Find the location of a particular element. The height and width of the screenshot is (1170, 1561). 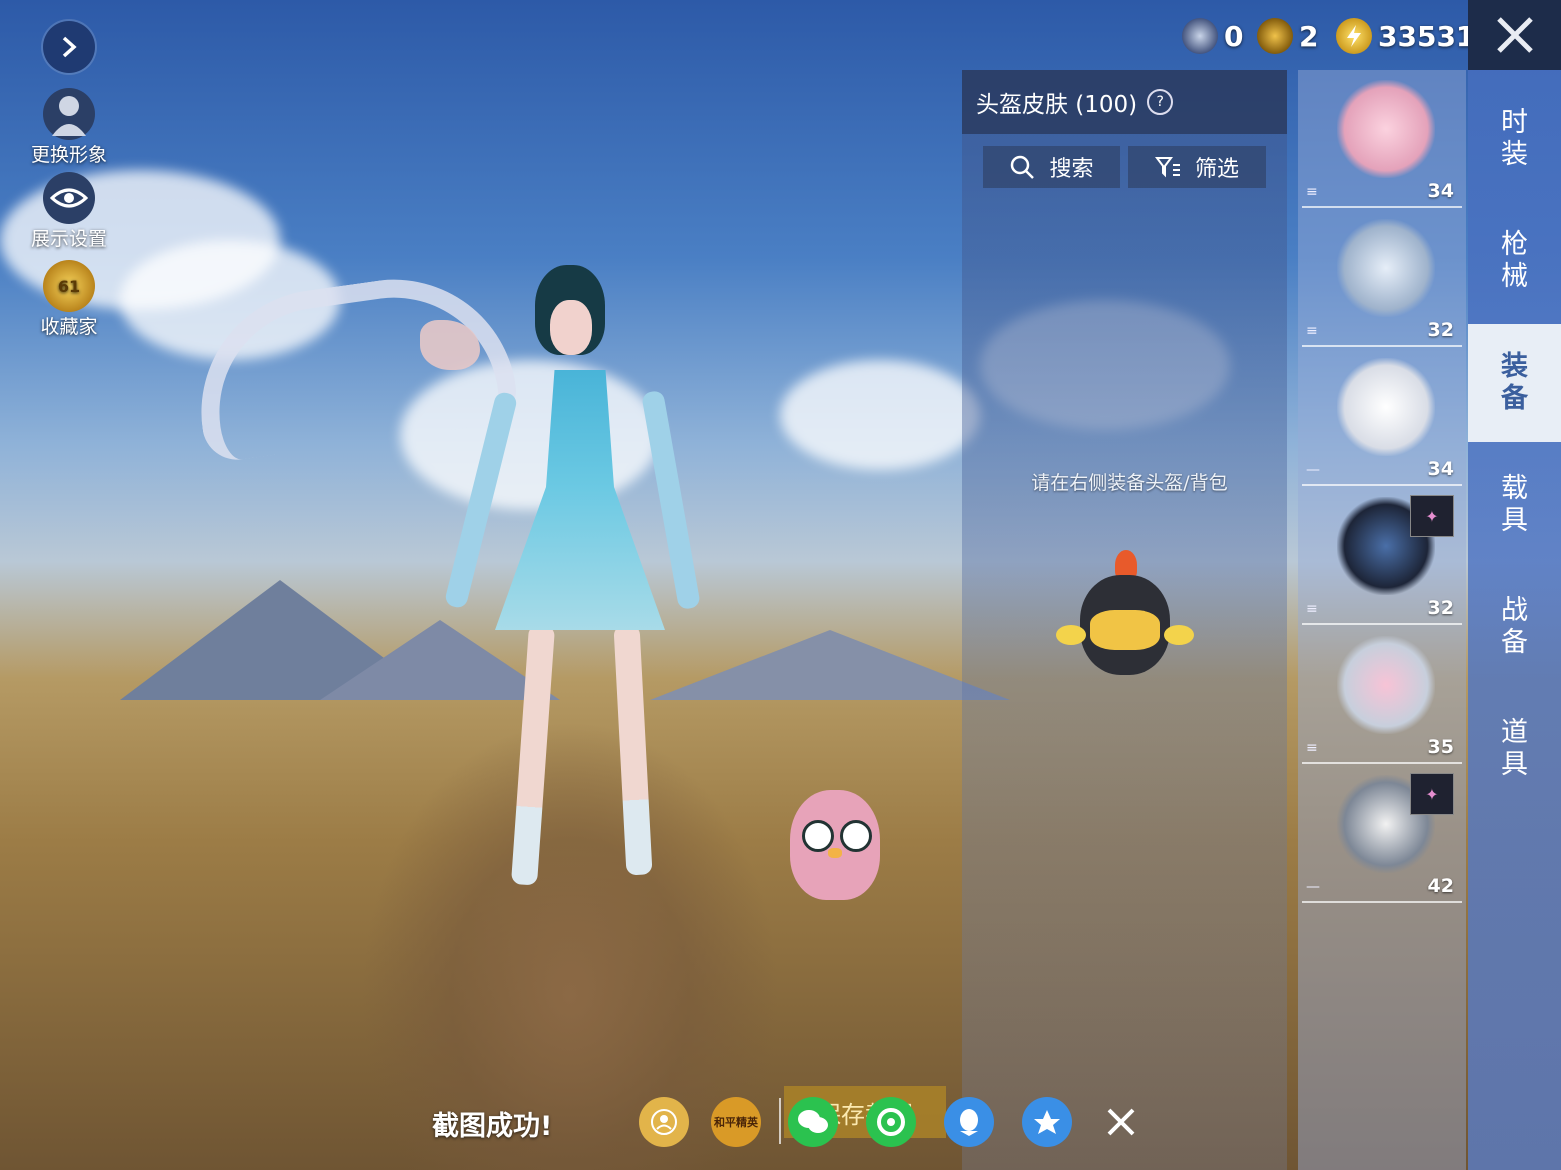

skin-item-list: ≡ 34 ≡ 32 — 34 ✦ ≡ 32 ≡ 35 ✦ — 42 is located at coordinates (1382, 620).